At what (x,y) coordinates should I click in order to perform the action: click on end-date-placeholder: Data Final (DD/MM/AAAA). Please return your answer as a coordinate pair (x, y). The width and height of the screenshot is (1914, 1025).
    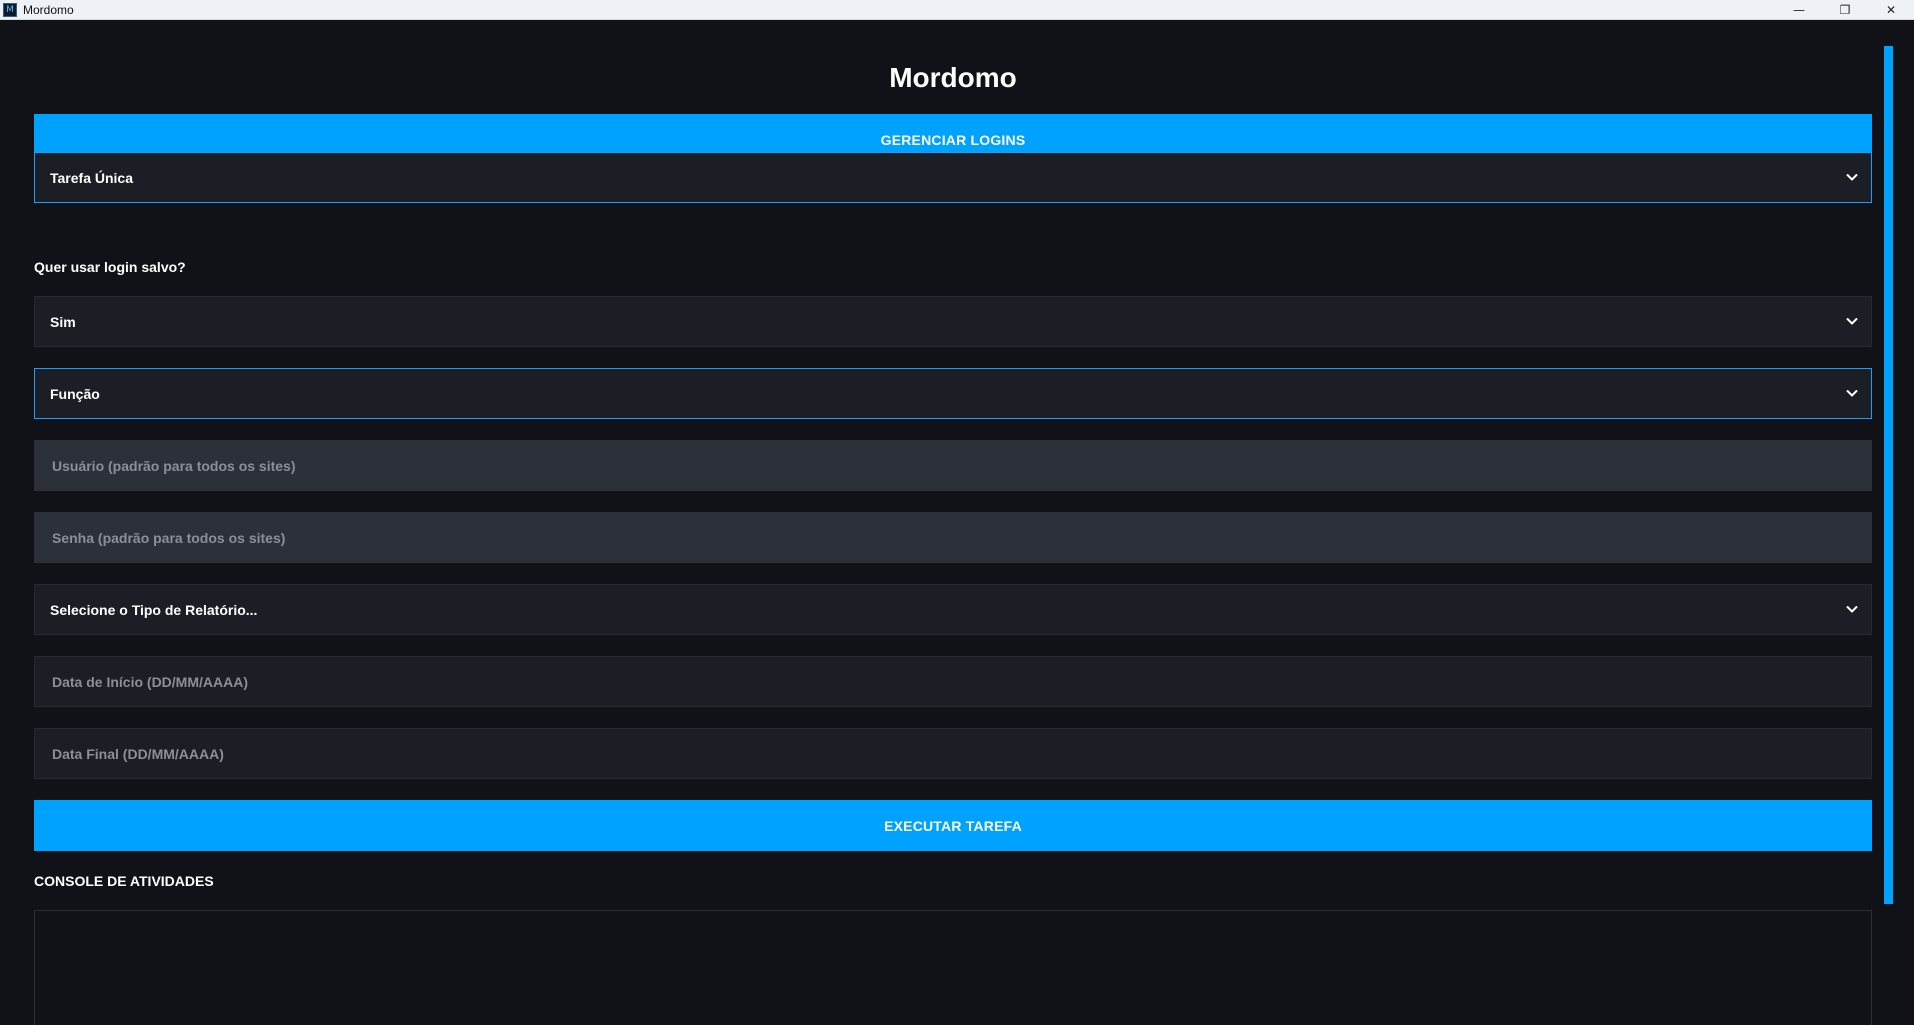
    Looking at the image, I should click on (138, 753).